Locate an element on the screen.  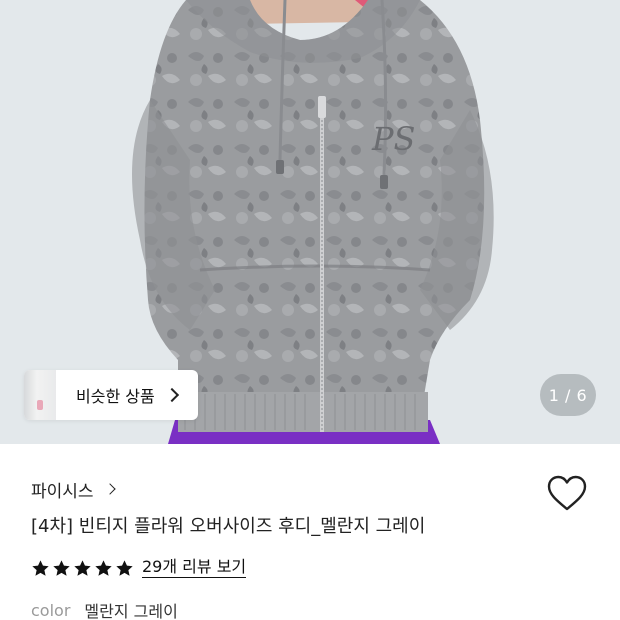
product-title: [4차] 빈티지 플라워 오버사이즈 후디_멜란지 그레이 is located at coordinates (228, 526).